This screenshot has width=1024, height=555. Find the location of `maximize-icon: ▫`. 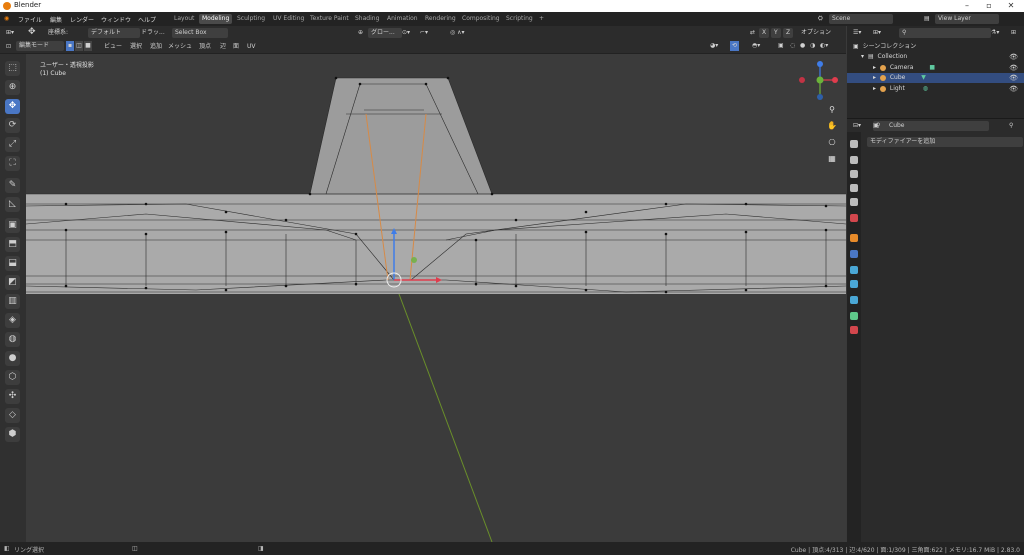

maximize-icon: ▫ is located at coordinates (989, 6).